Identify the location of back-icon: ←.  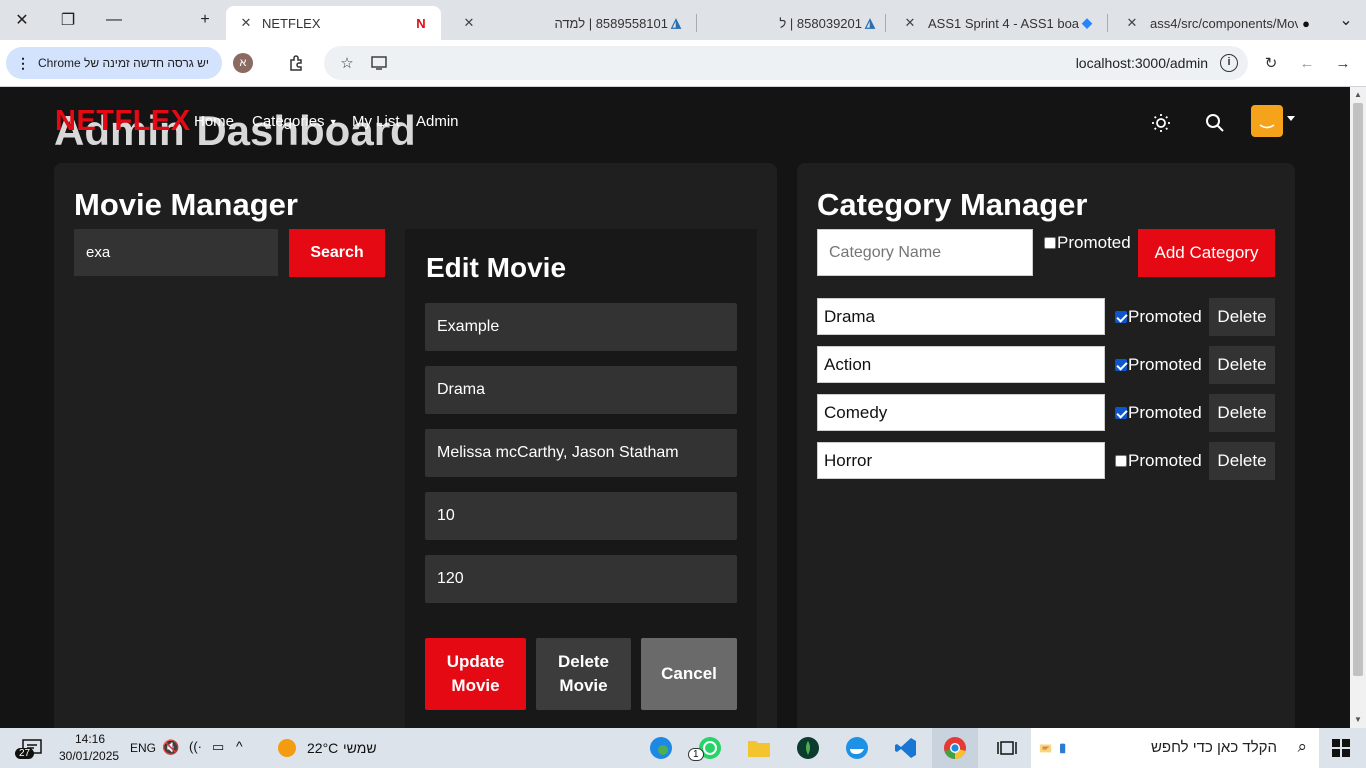
(1307, 63).